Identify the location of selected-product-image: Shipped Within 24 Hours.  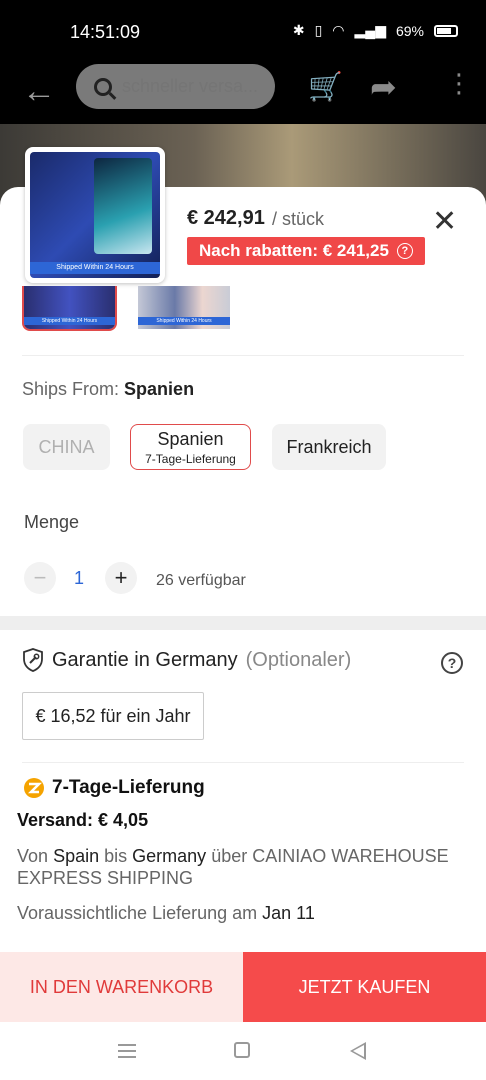
(95, 215).